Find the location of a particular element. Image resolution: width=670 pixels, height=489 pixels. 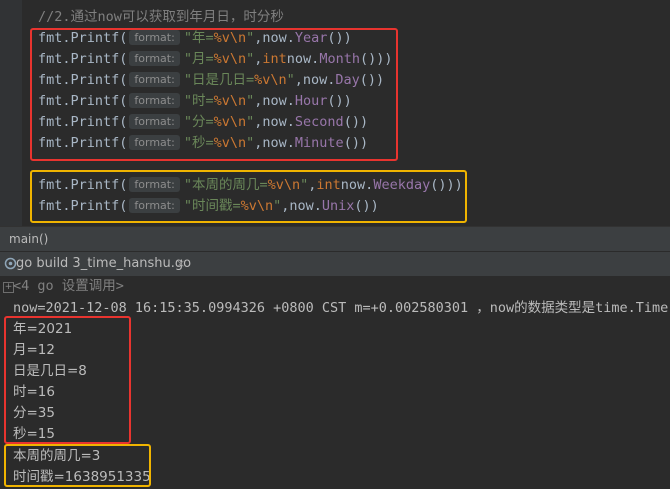

yellow-highlight-box-code is located at coordinates (248, 196).